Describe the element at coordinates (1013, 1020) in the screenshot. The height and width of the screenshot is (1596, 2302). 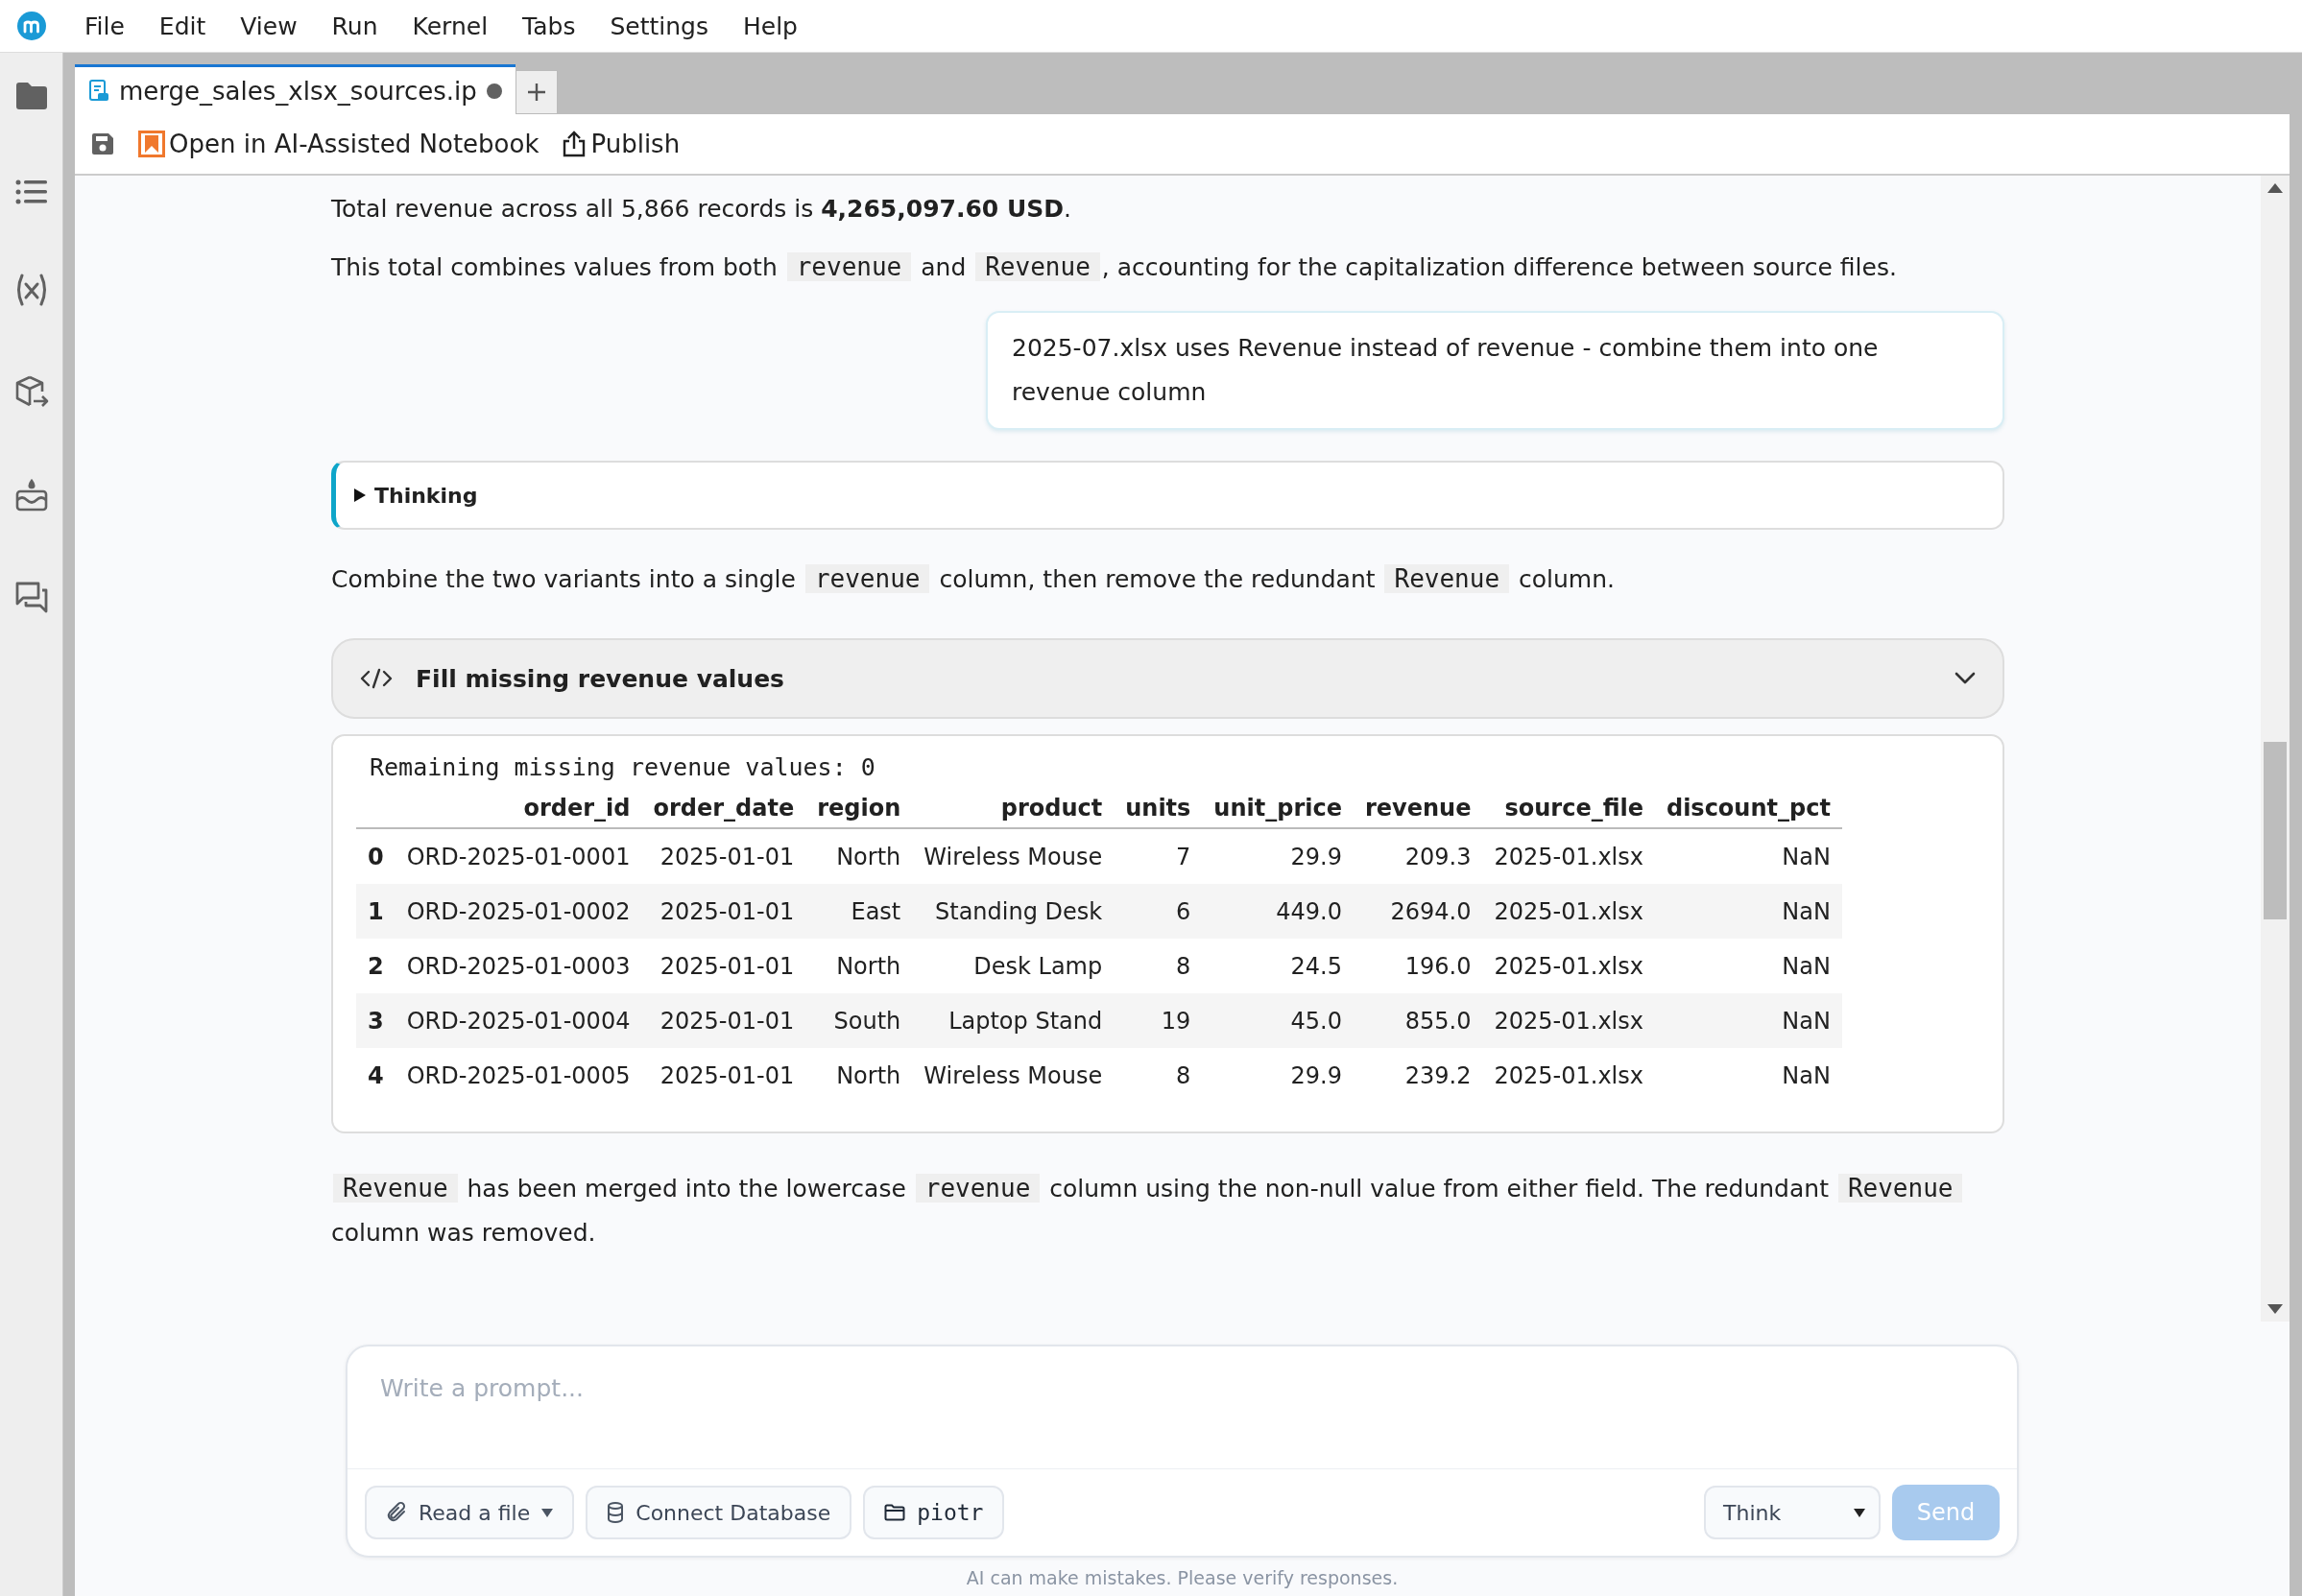
I see `table-cell: Laptop Stand` at that location.